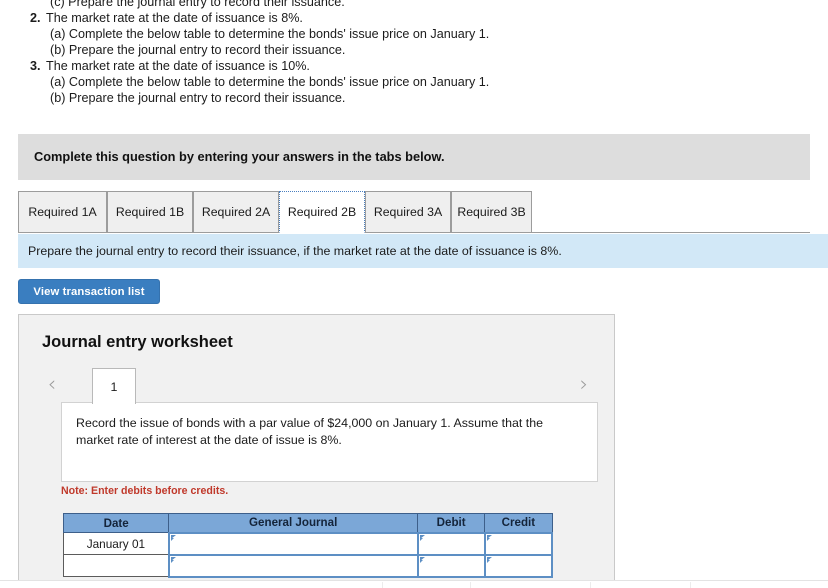 This screenshot has width=828, height=588. I want to click on cell-credit-row2, so click(518, 565).